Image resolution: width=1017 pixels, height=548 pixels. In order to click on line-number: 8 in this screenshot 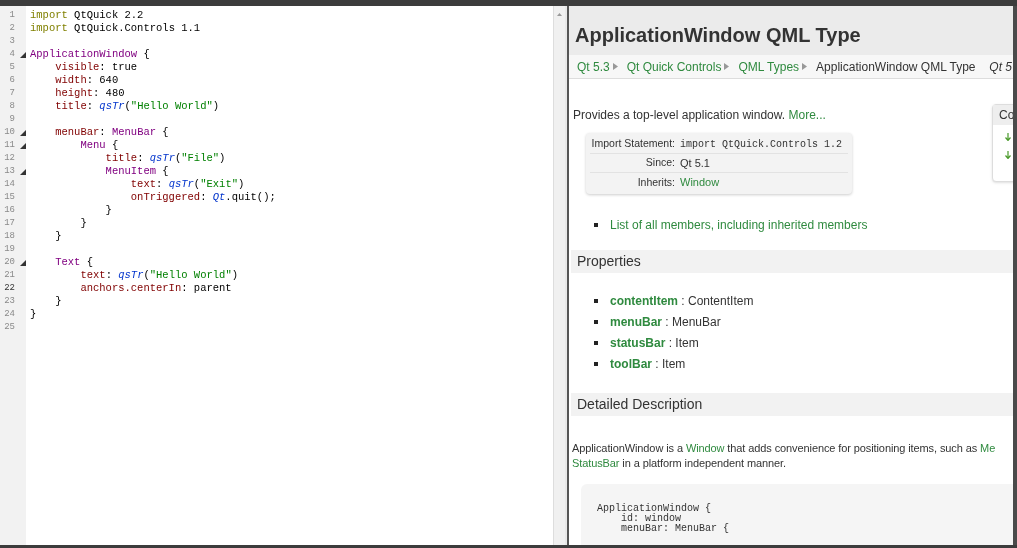, I will do `click(11, 106)`.